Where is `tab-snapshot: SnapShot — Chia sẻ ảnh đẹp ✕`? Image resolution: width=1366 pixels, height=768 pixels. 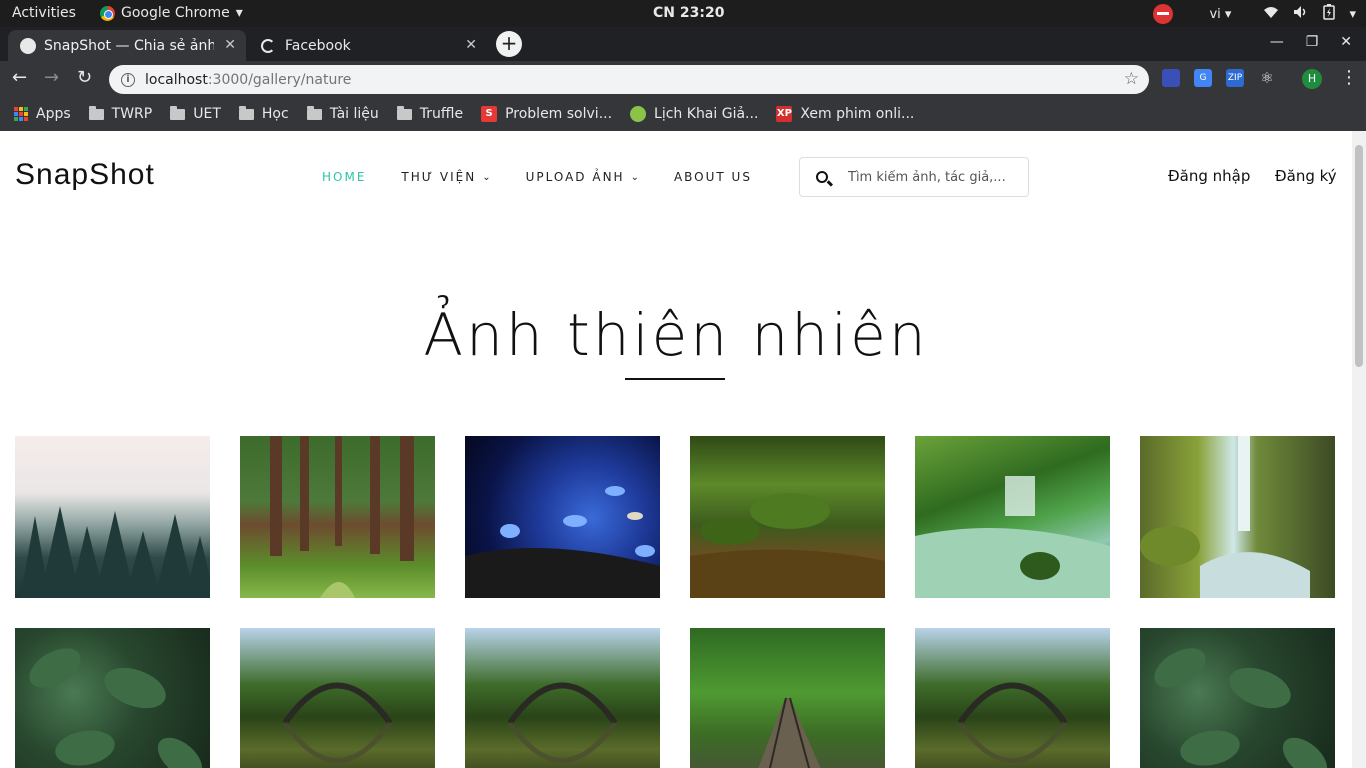
tab-snapshot: SnapShot — Chia sẻ ảnh đẹp ✕ is located at coordinates (127, 45).